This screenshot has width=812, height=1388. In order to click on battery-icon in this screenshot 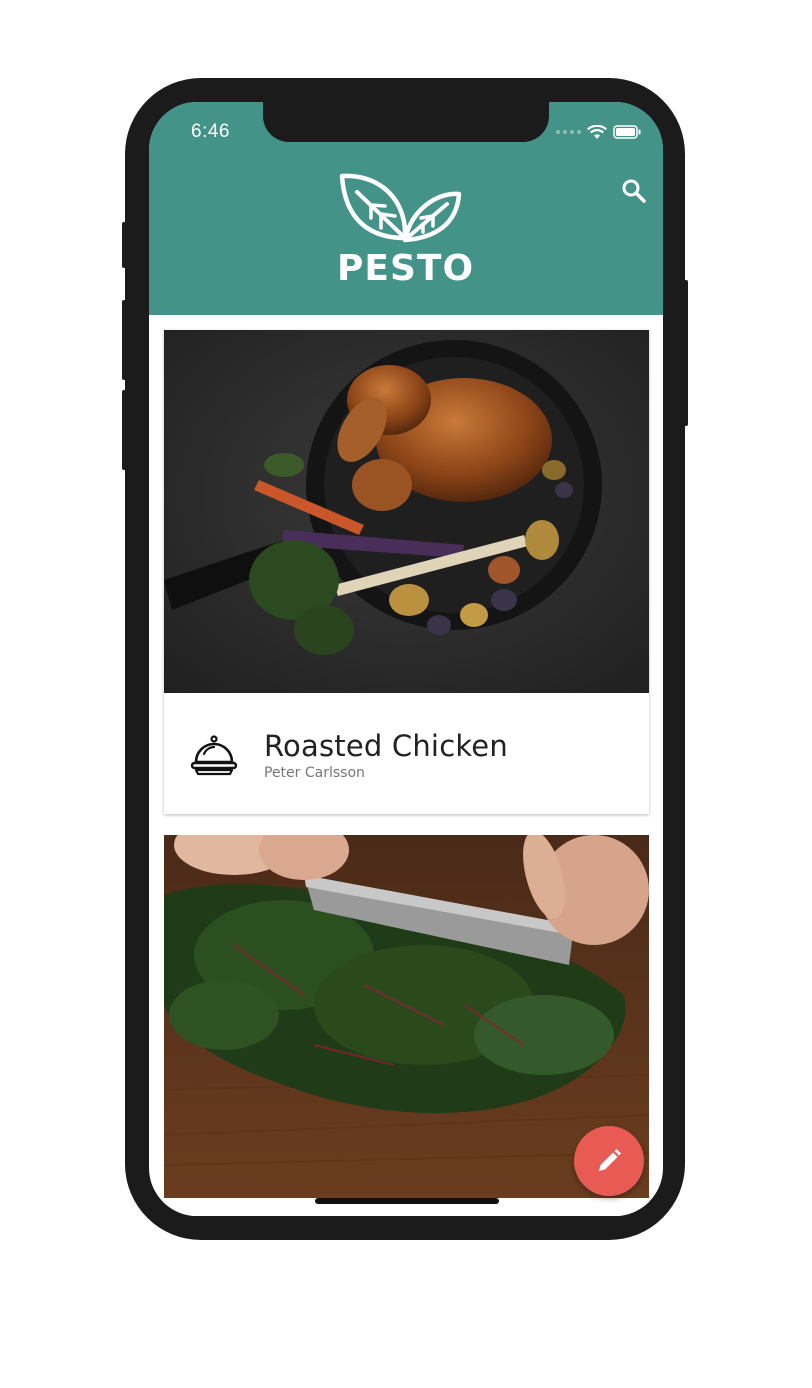, I will do `click(627, 132)`.